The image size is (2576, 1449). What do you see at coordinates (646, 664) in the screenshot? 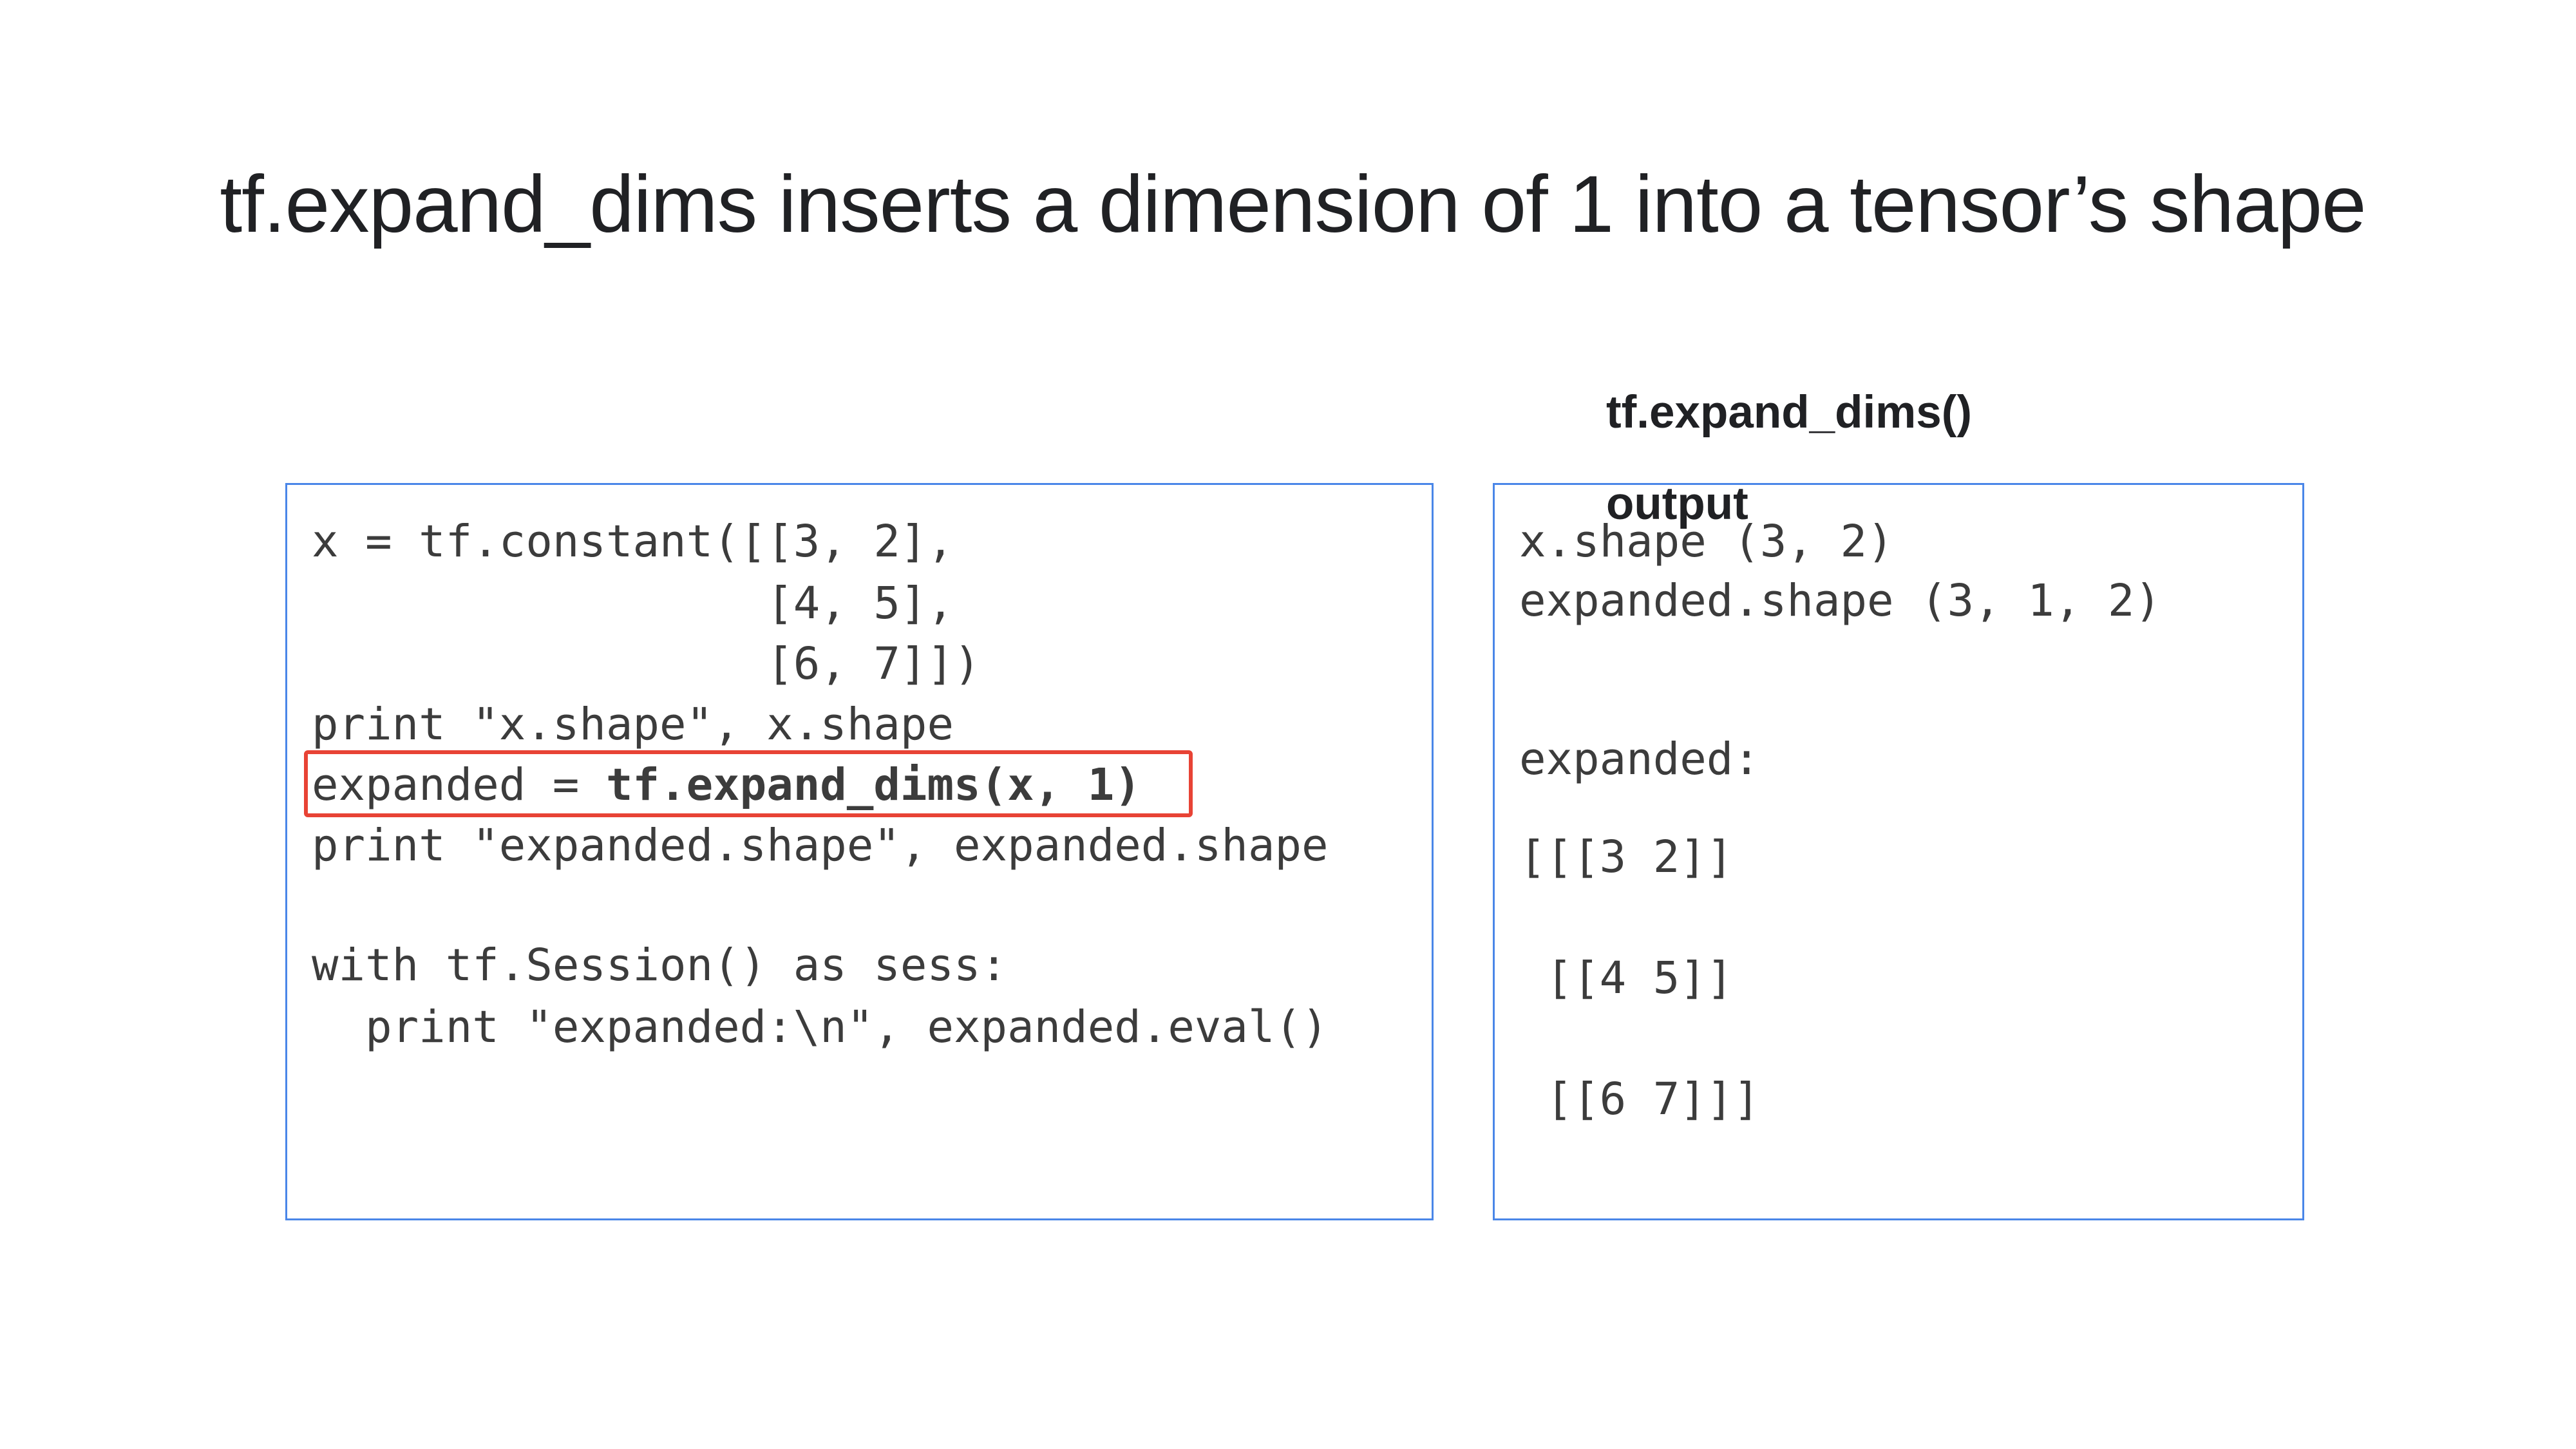
I see `code-line: [6, 7]])` at bounding box center [646, 664].